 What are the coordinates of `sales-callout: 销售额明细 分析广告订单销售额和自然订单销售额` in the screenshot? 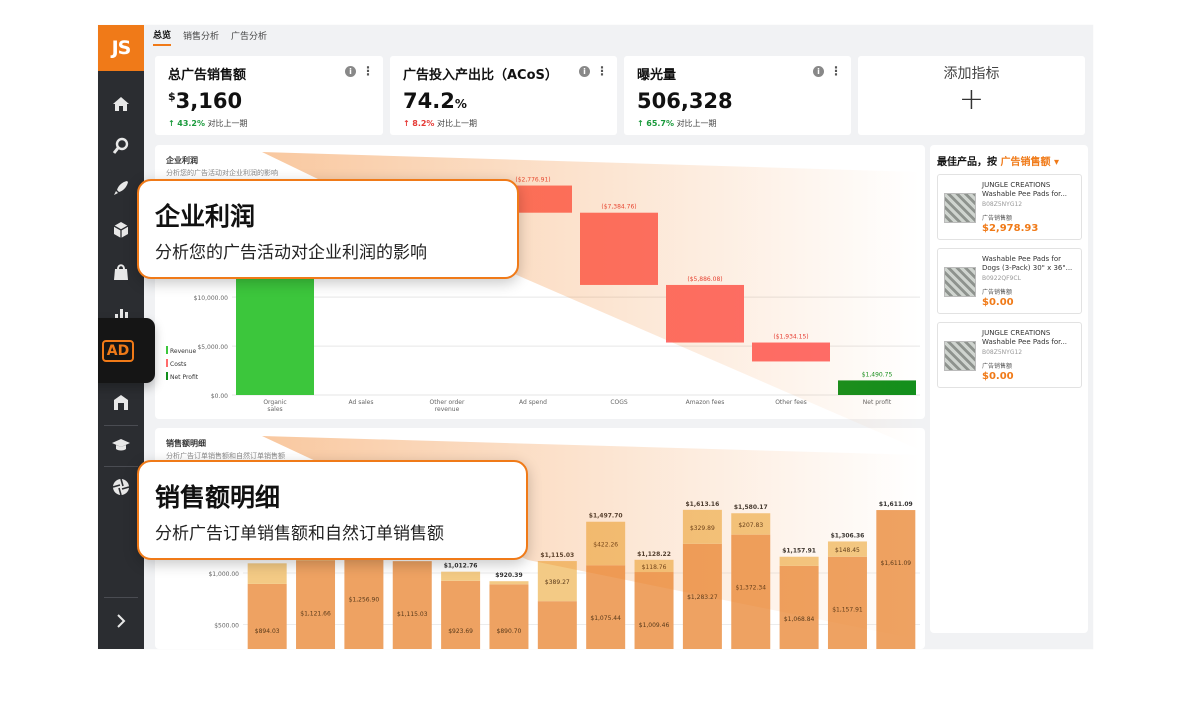 It's located at (332, 510).